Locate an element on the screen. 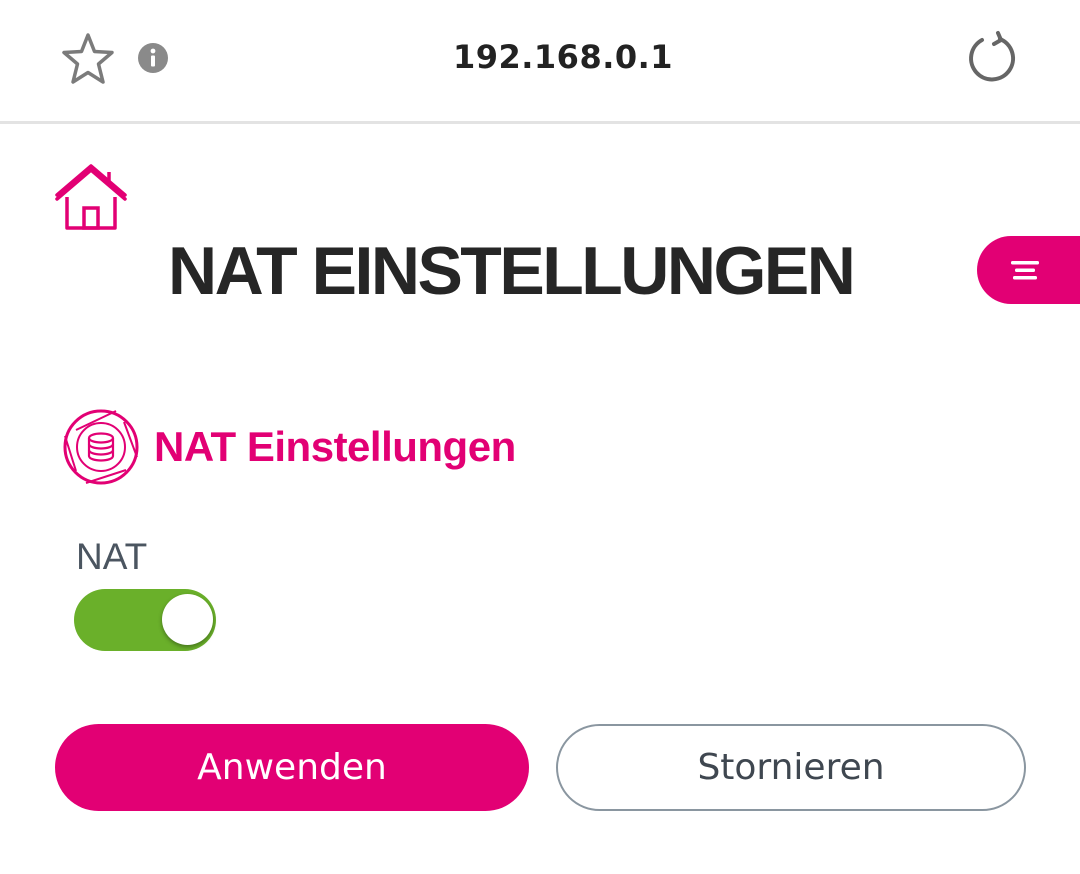  nat-label: NAT is located at coordinates (112, 556).